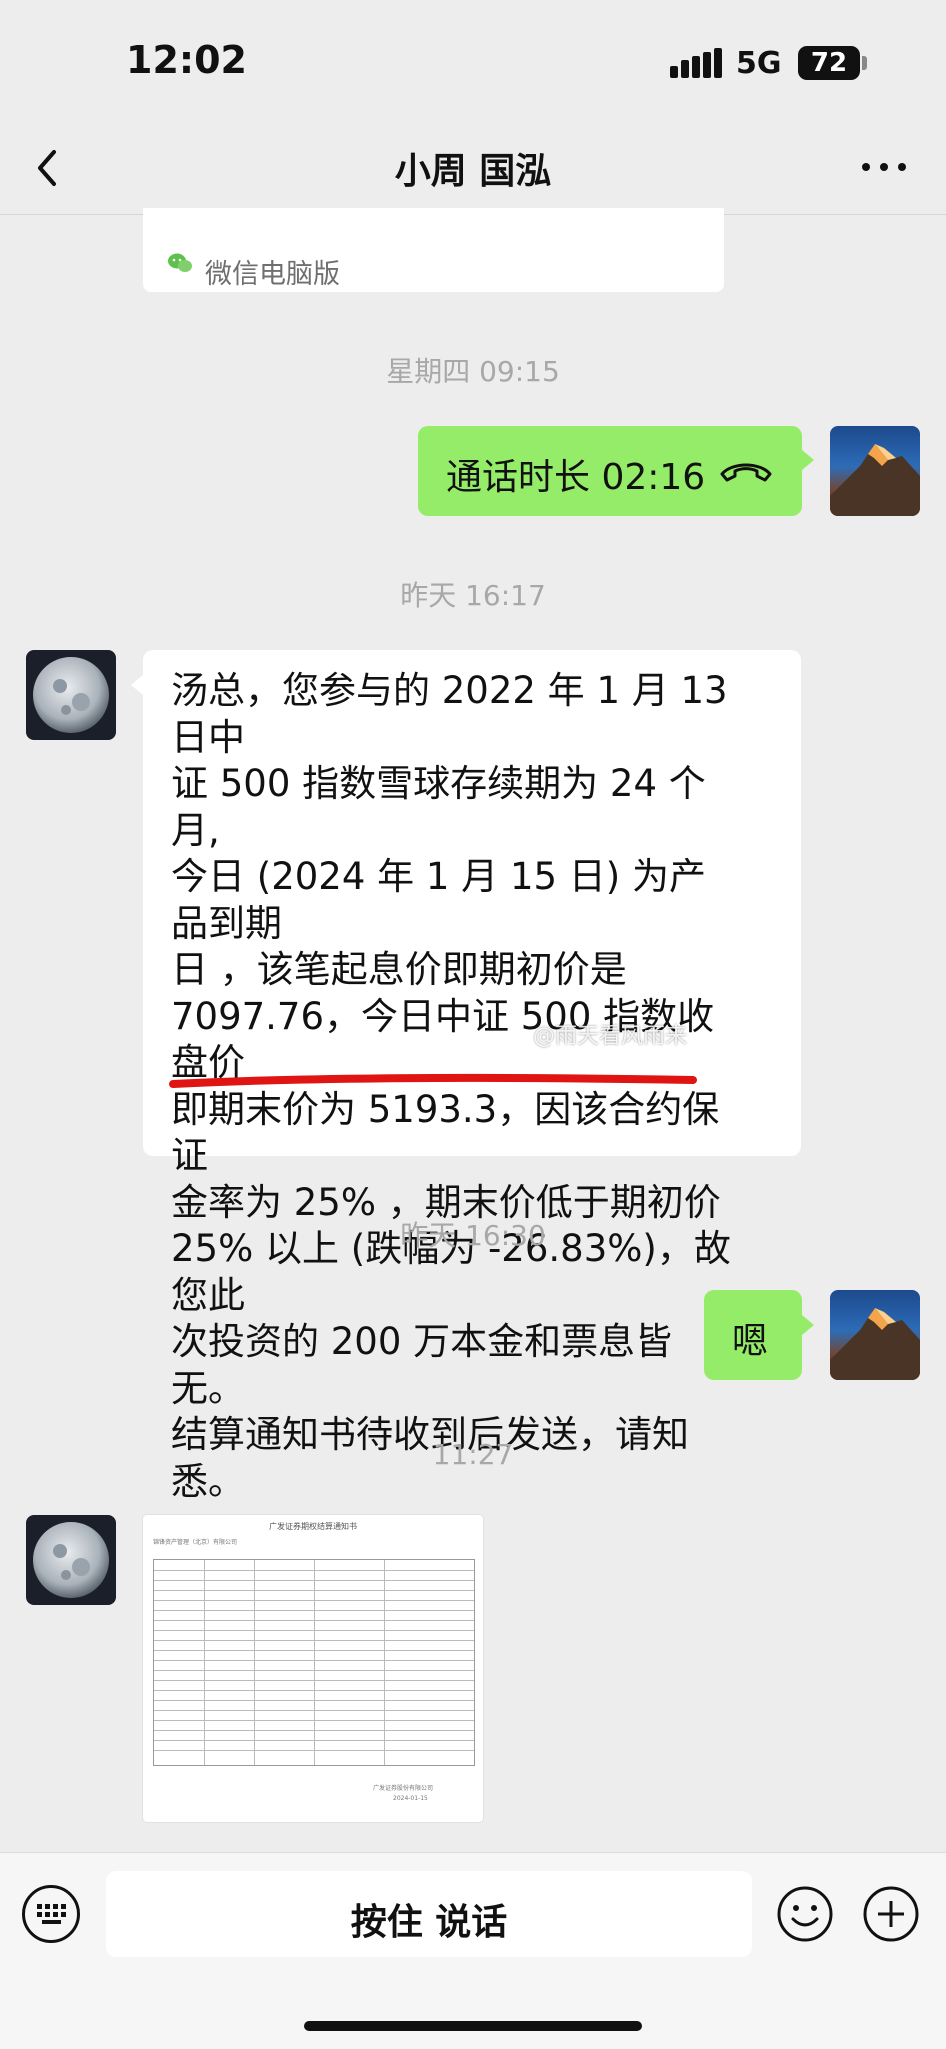 The image size is (946, 2049). What do you see at coordinates (829, 63) in the screenshot?
I see `battery-icon: 72` at bounding box center [829, 63].